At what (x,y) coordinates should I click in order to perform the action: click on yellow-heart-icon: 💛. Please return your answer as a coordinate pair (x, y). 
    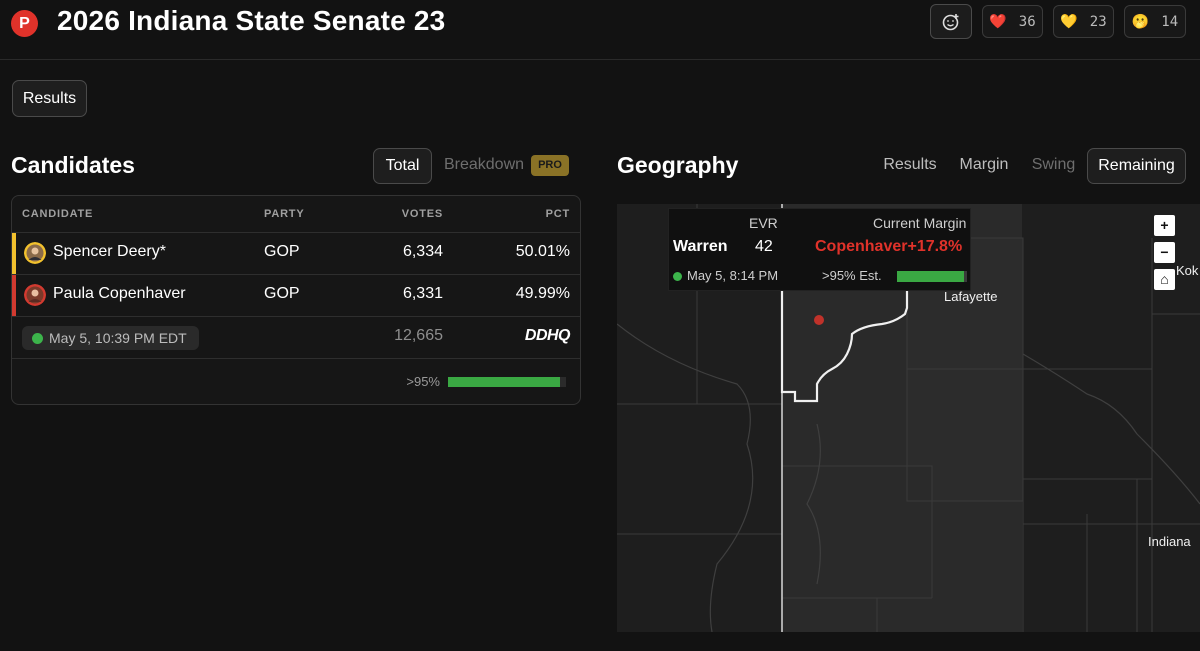
    Looking at the image, I should click on (1069, 21).